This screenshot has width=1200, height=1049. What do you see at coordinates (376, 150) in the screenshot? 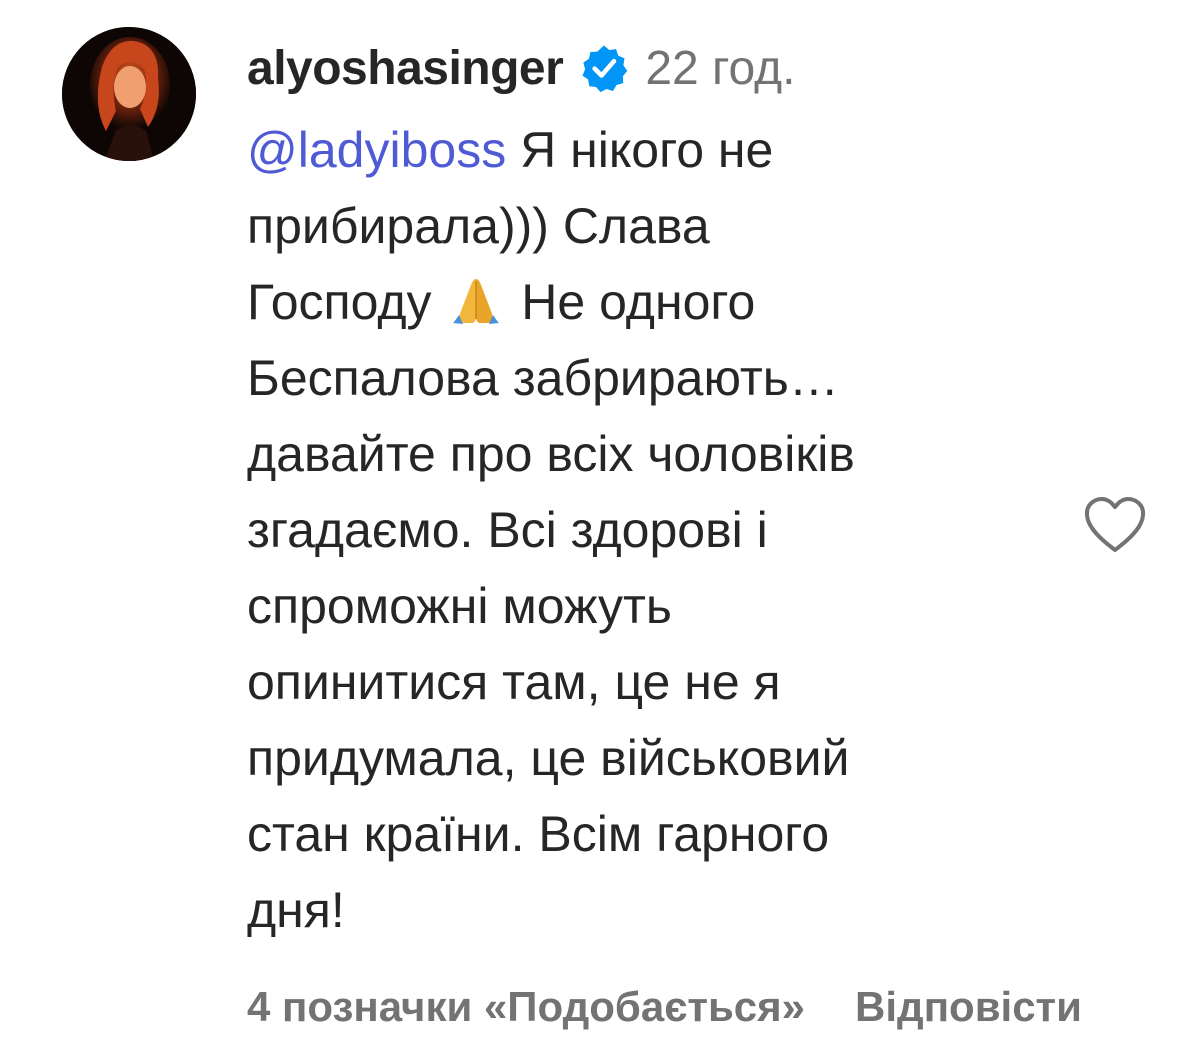
I see `mention-link: @ladyiboss` at bounding box center [376, 150].